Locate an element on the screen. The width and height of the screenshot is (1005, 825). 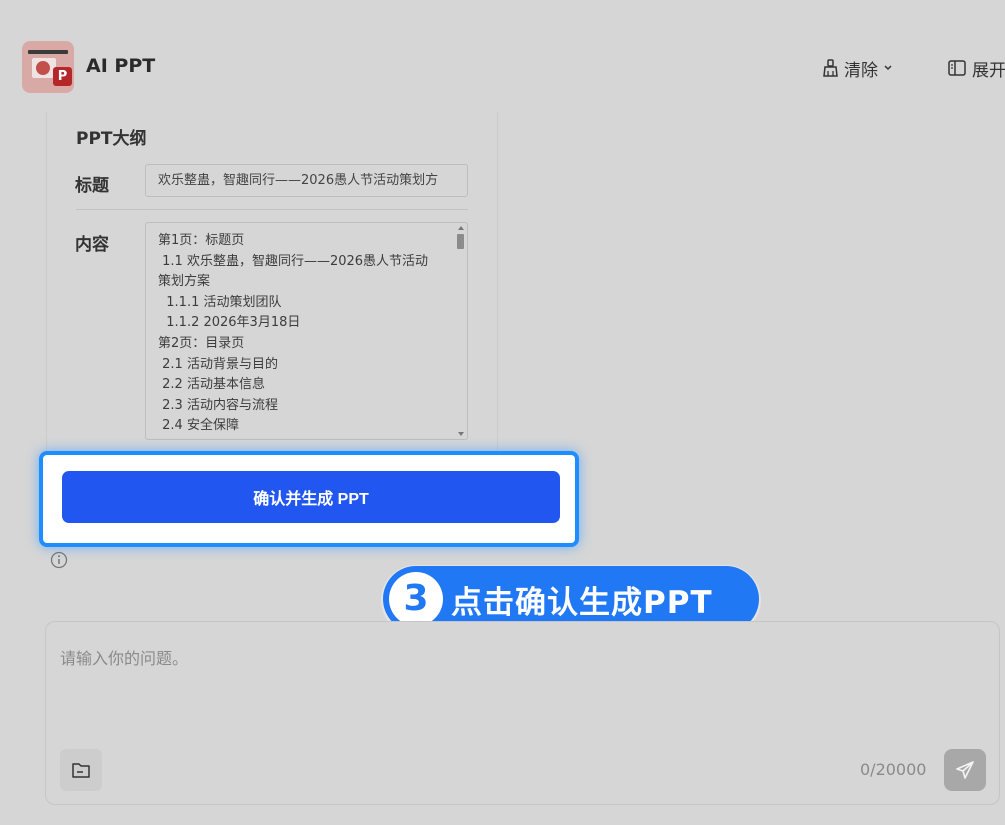
upload-file-button is located at coordinates (81, 770).